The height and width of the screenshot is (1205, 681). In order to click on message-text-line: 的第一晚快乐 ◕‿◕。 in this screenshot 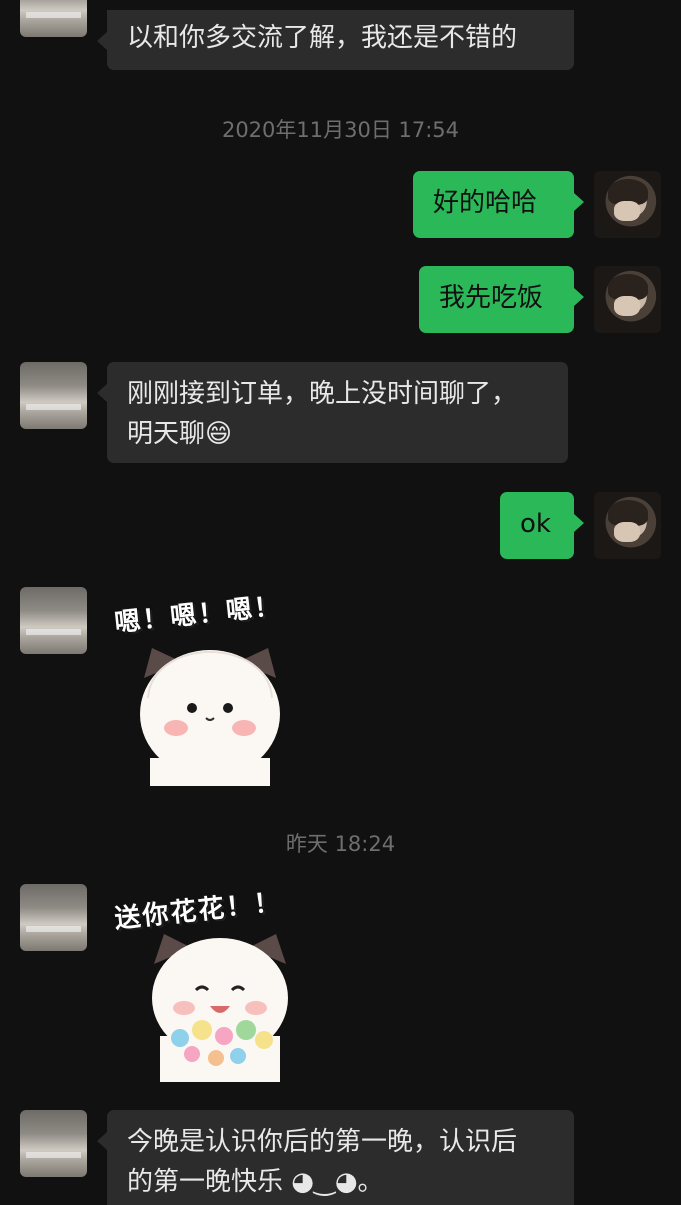, I will do `click(255, 1182)`.